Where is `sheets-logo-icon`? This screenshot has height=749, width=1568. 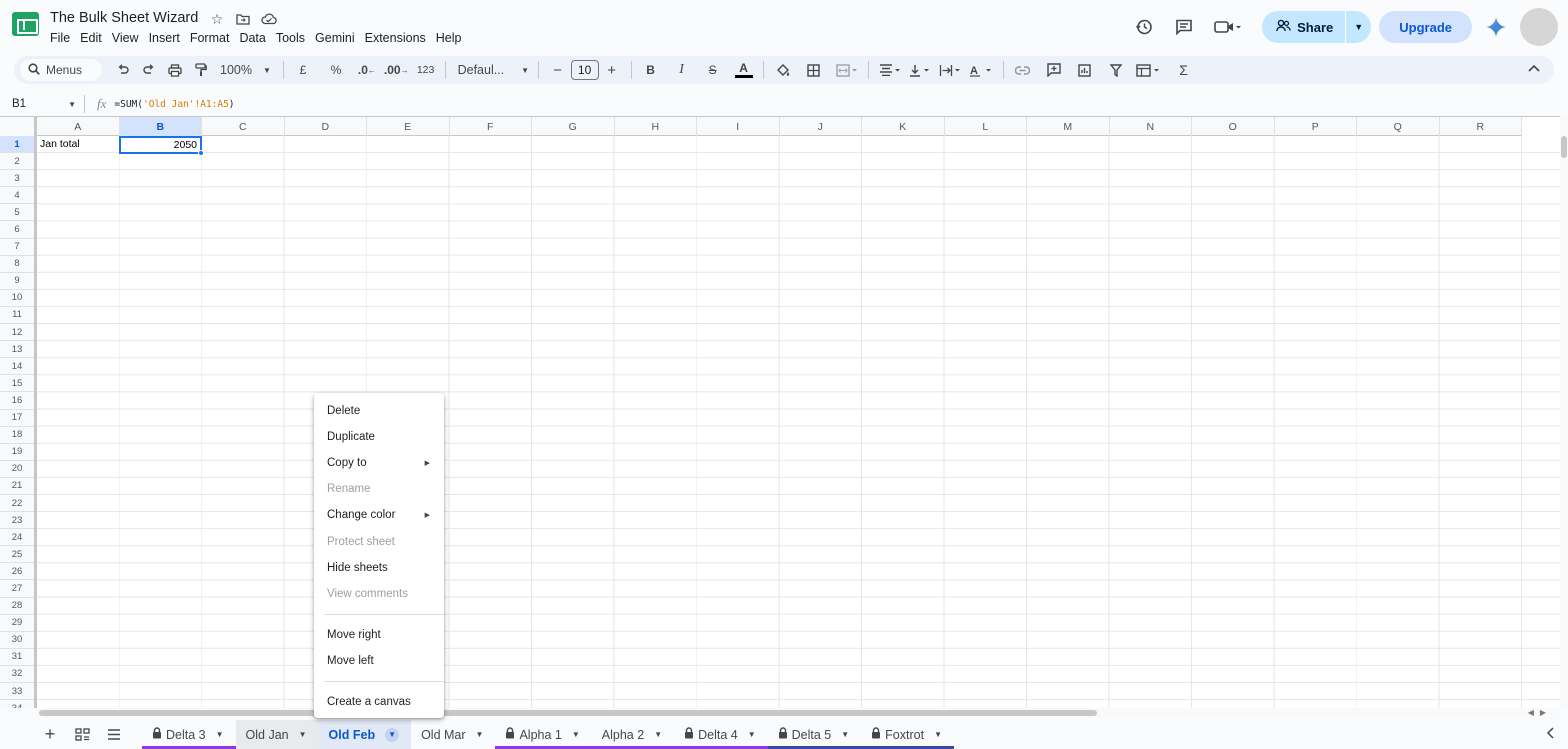 sheets-logo-icon is located at coordinates (25, 24).